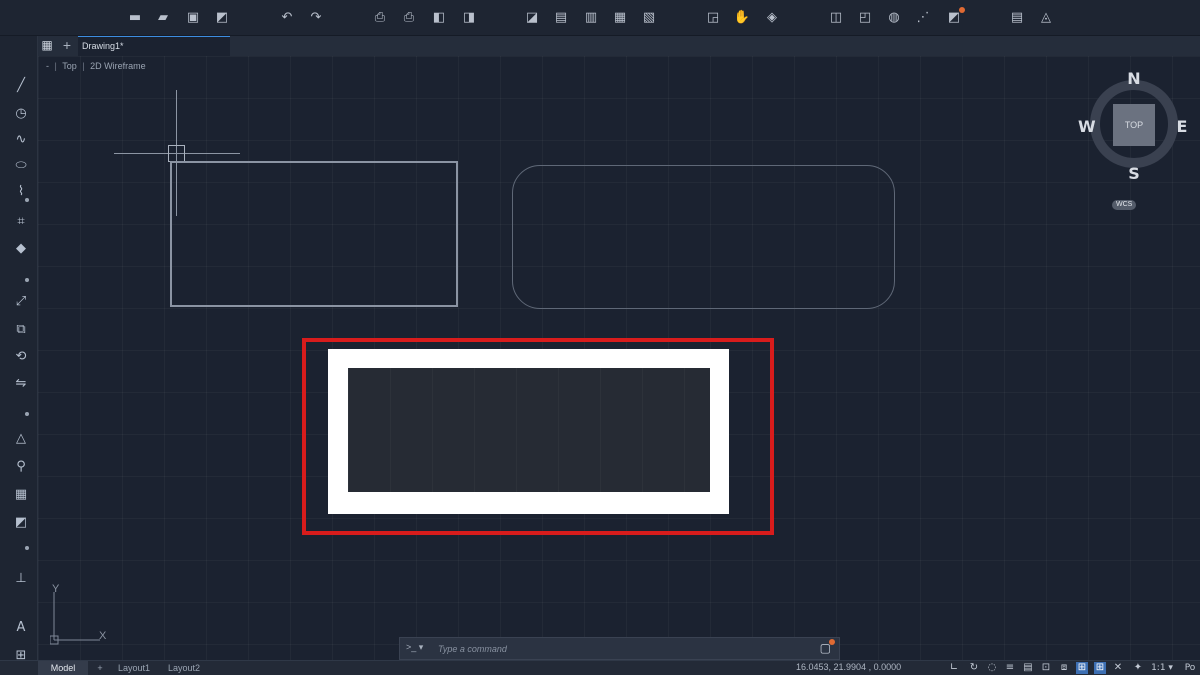  Describe the element at coordinates (184, 668) in the screenshot. I see `tab-layout2: Layout2` at that location.